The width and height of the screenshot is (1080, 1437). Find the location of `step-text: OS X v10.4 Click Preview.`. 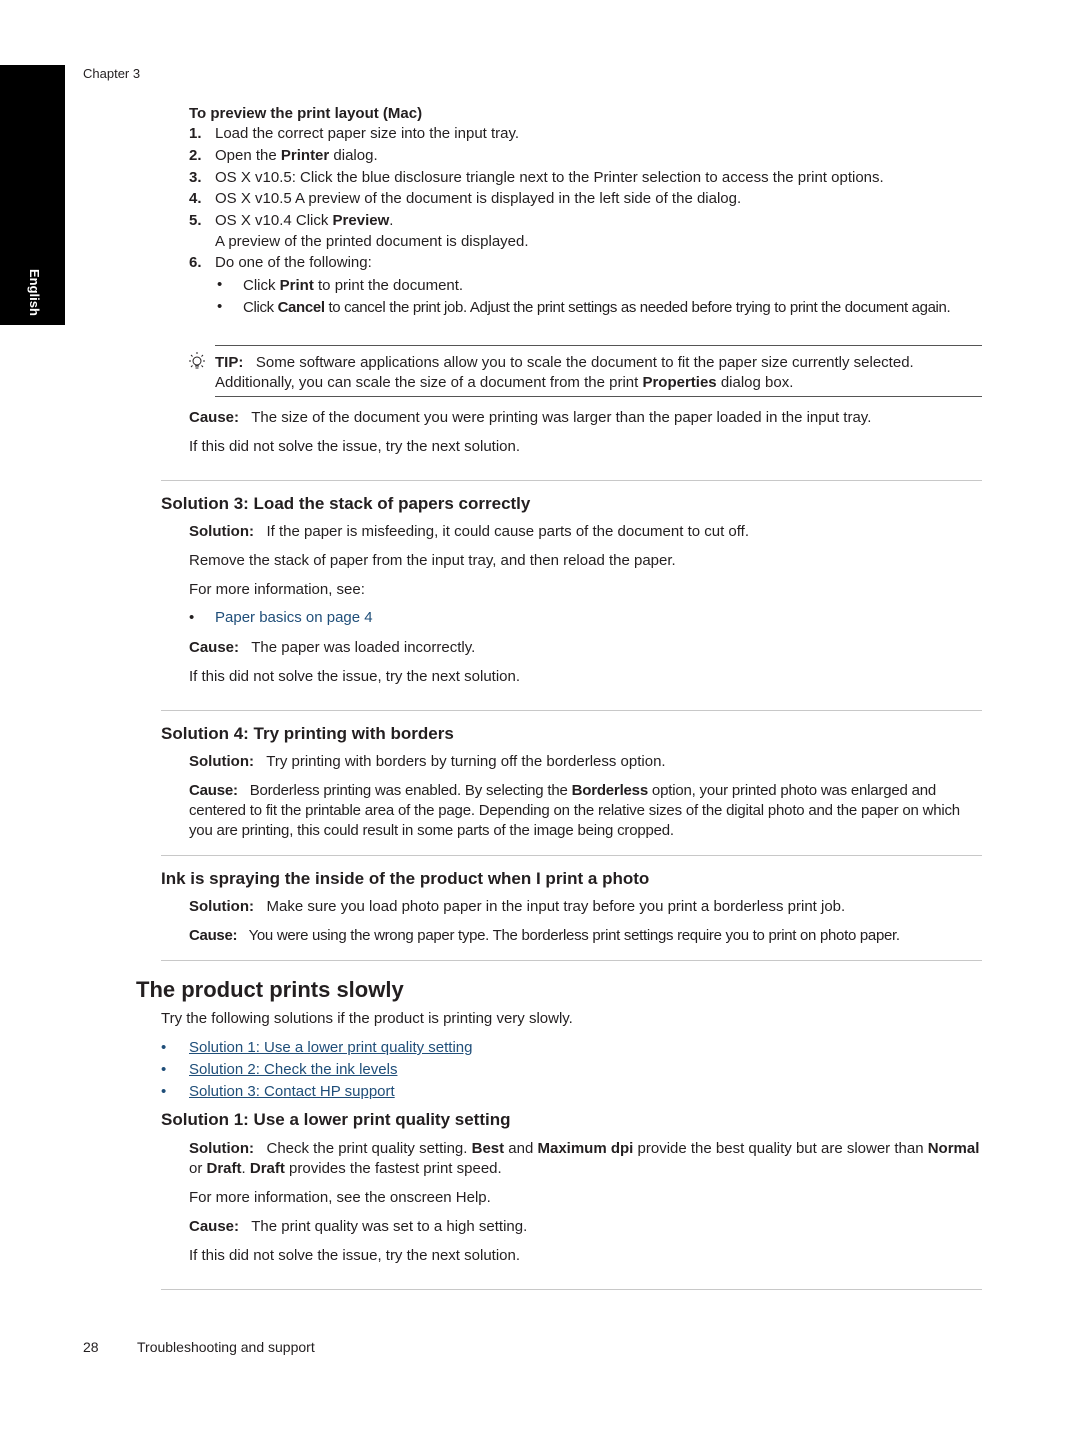

step-text: OS X v10.4 Click Preview. is located at coordinates (304, 220).